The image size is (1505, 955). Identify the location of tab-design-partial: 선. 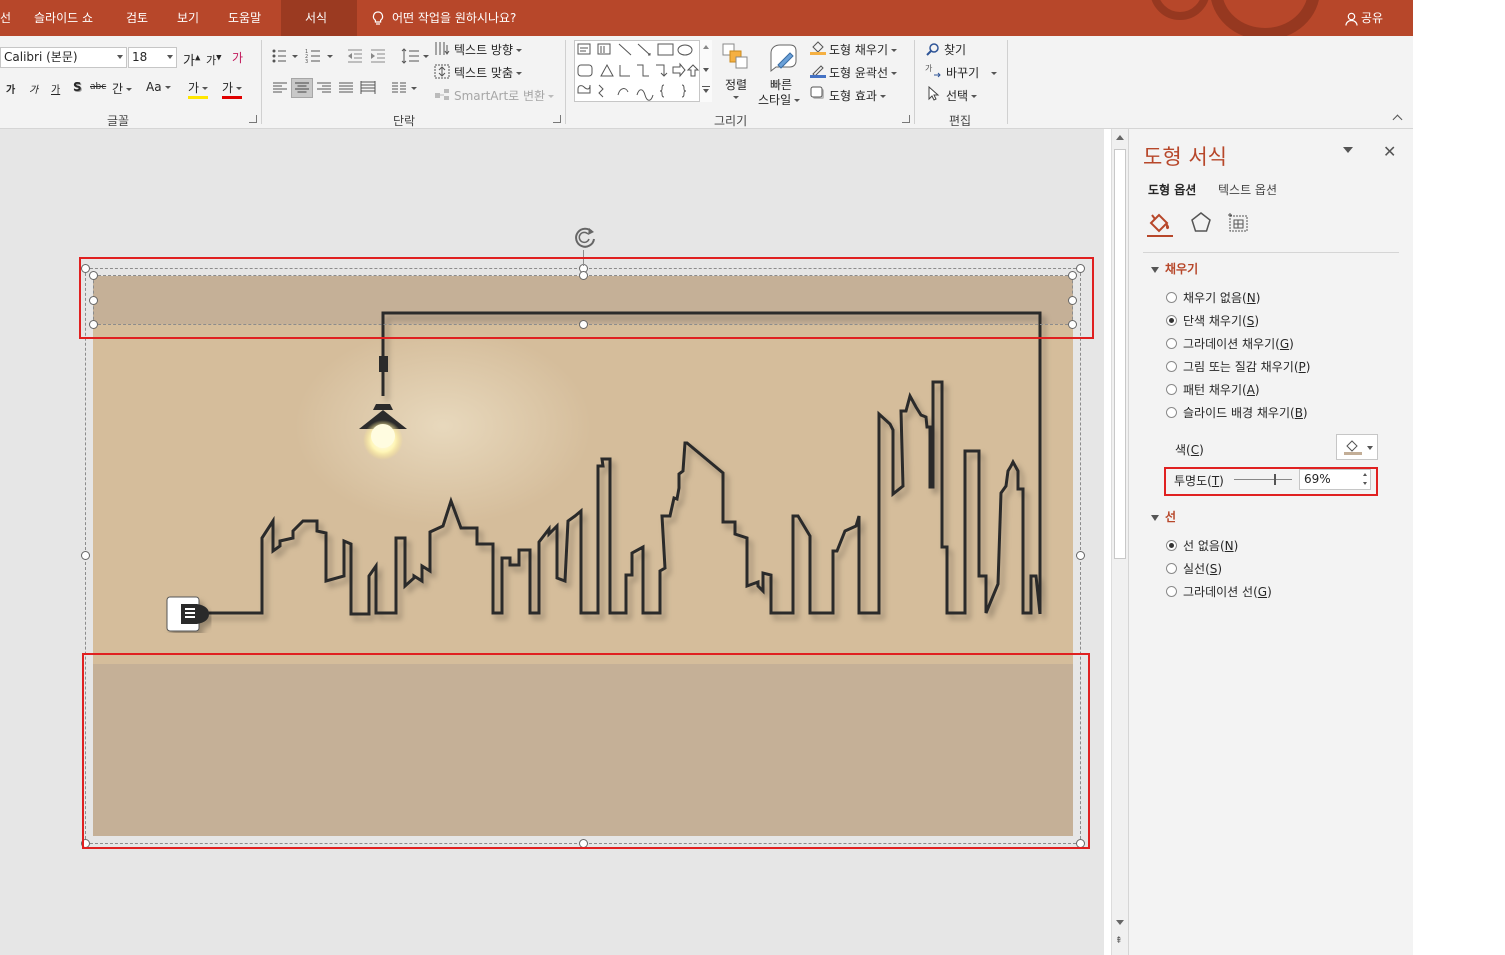
(5, 18).